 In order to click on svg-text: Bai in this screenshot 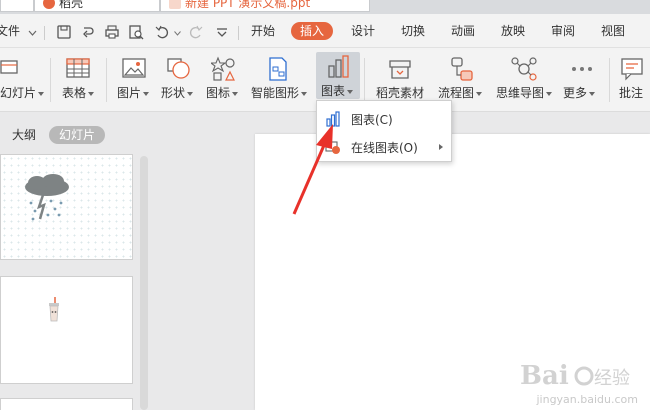, I will do `click(544, 375)`.